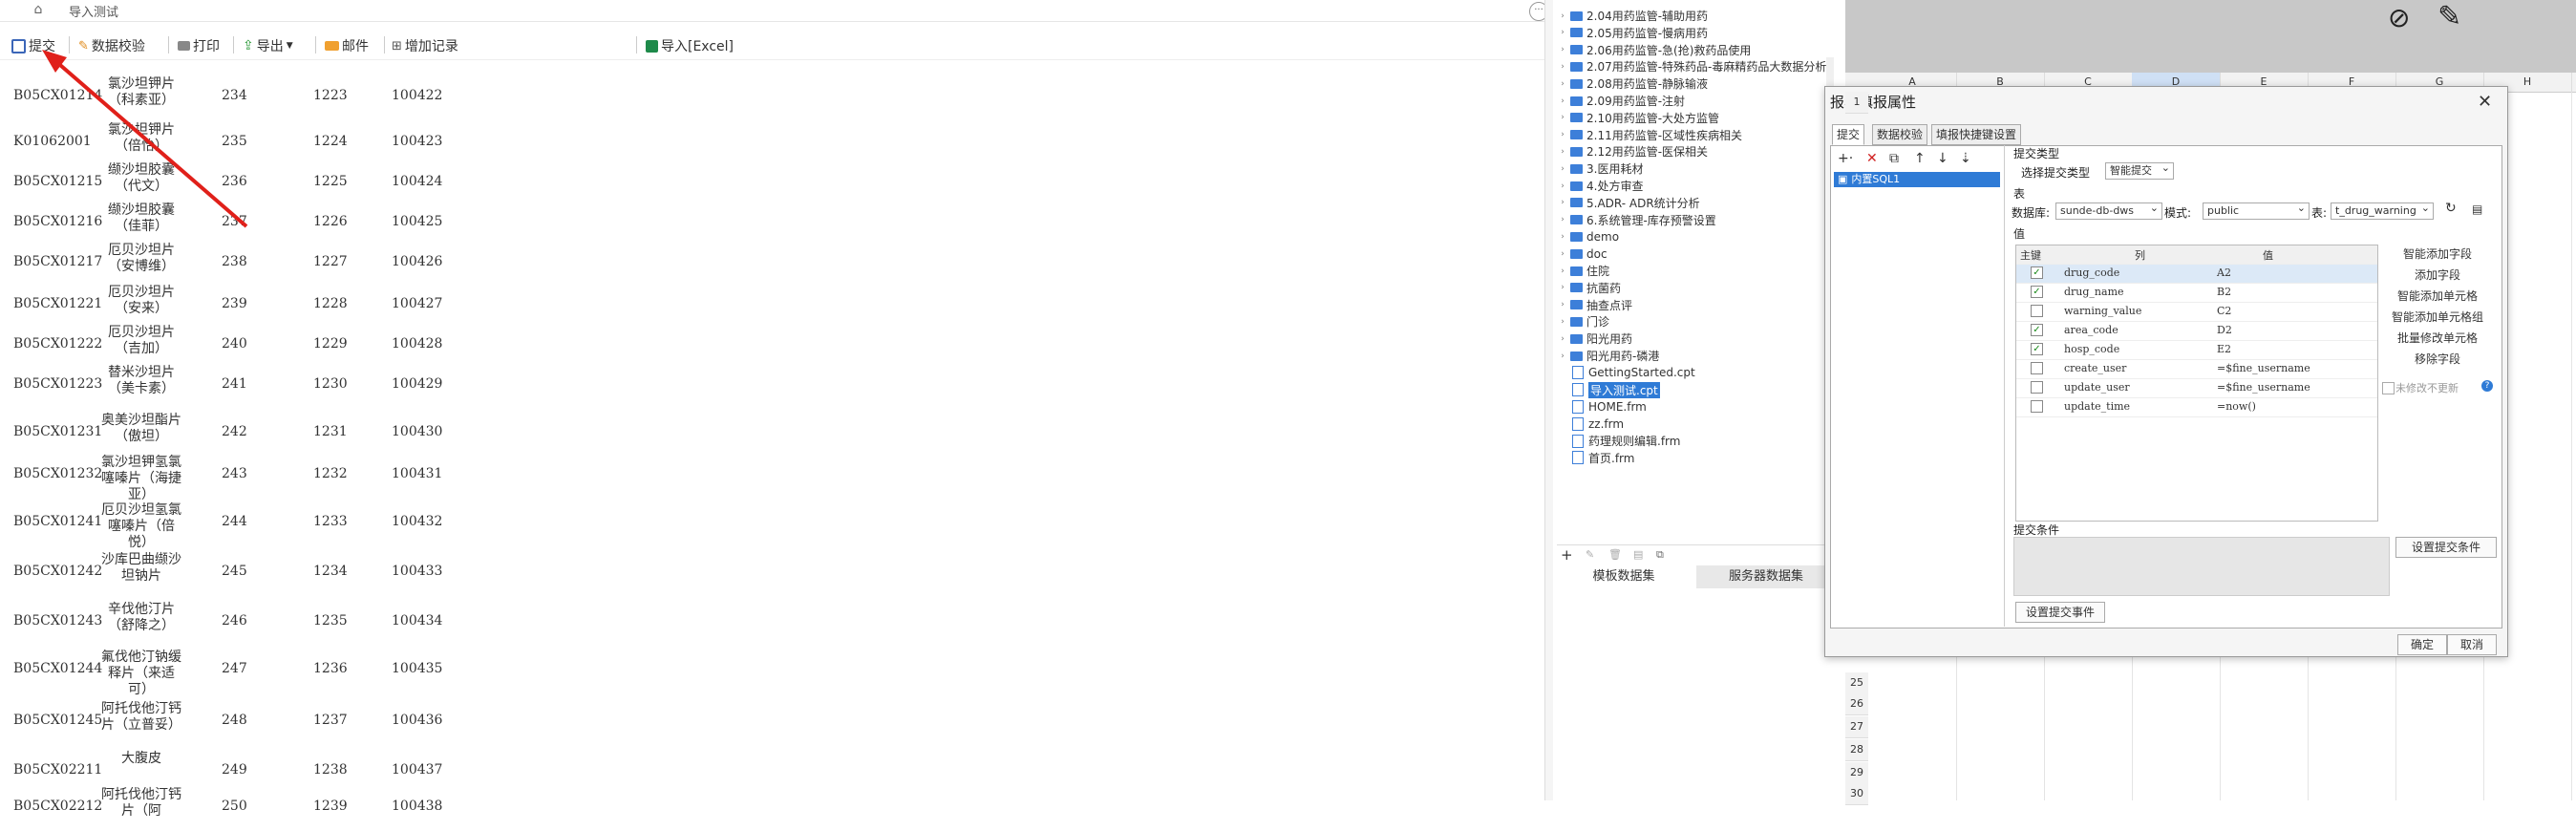 The width and height of the screenshot is (2576, 831). Describe the element at coordinates (2097, 406) in the screenshot. I see `field-column: update_time` at that location.